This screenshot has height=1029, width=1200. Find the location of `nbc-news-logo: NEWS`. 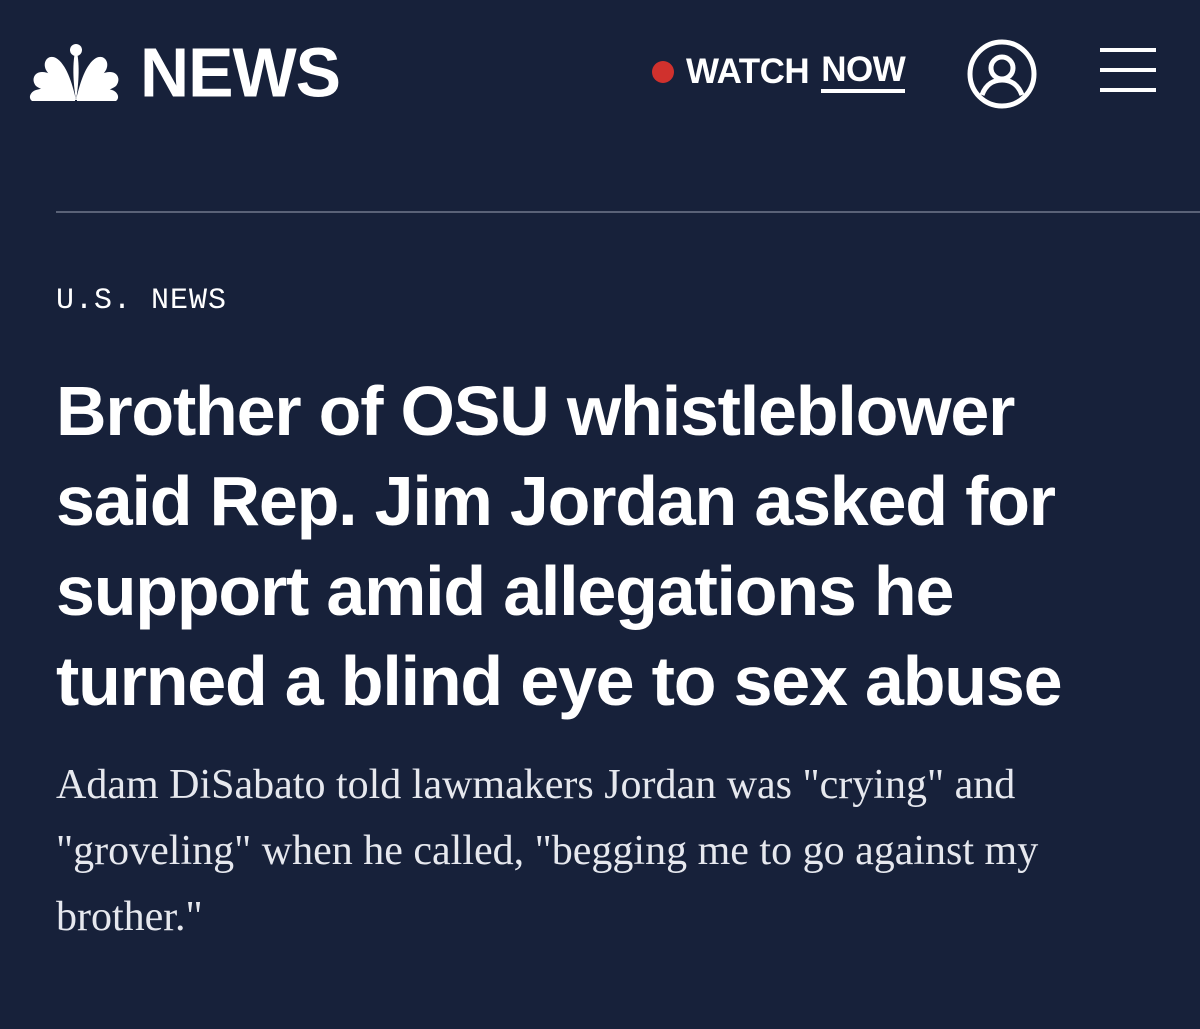

nbc-news-logo: NEWS is located at coordinates (184, 73).